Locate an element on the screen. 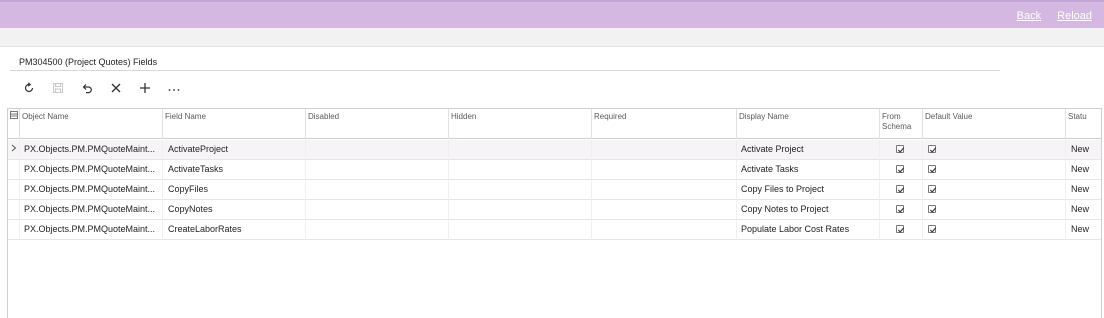  cell-field-name: CopyNotes is located at coordinates (237, 210).